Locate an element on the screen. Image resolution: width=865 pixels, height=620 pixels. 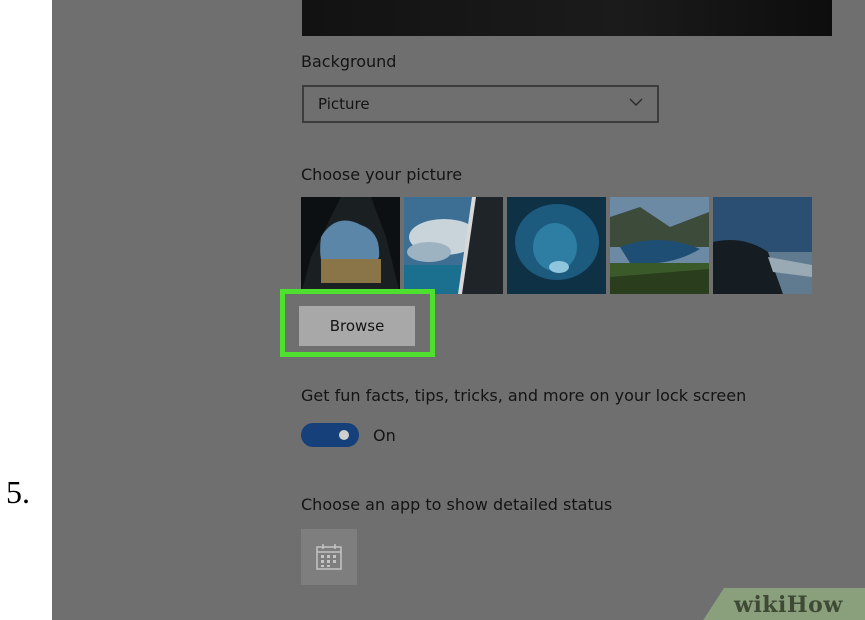
wikihow-watermark: wikiHow is located at coordinates (783, 604).